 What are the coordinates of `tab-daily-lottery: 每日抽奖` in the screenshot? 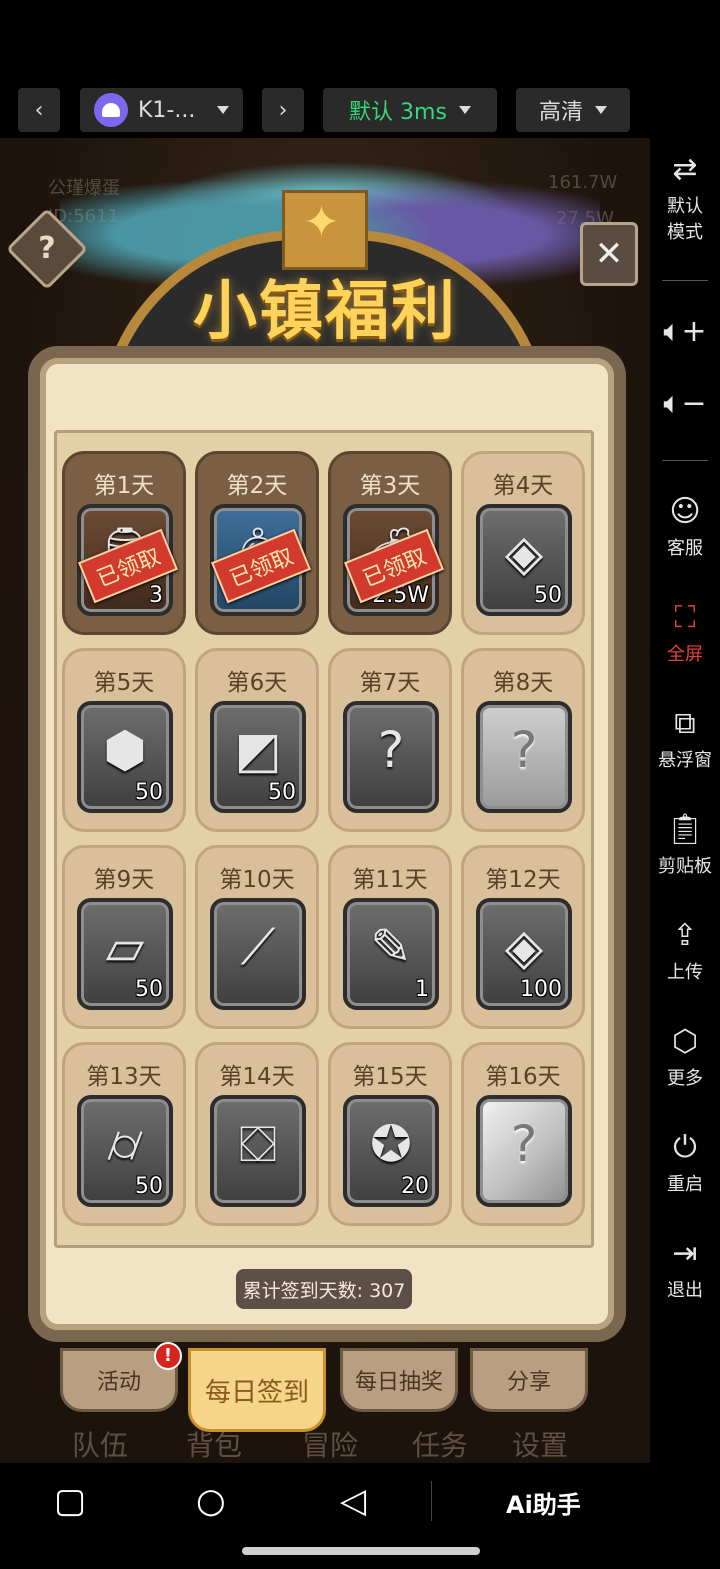 It's located at (399, 1380).